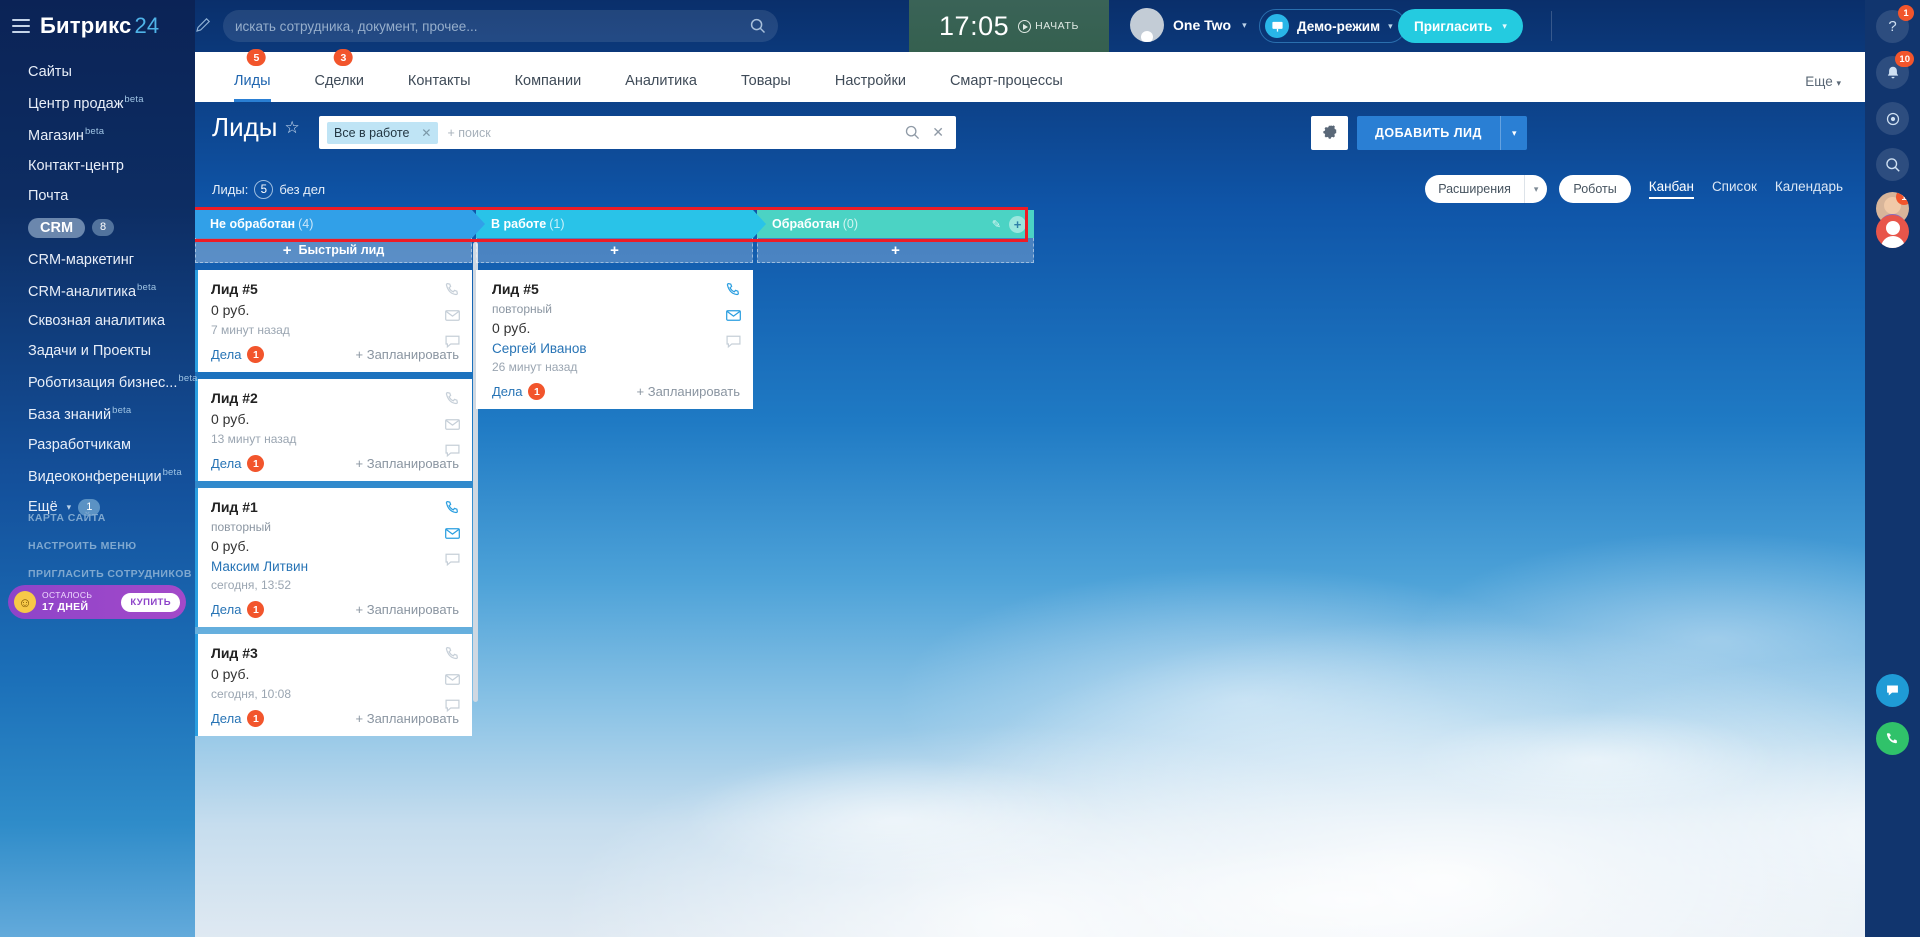 Image resolution: width=1920 pixels, height=937 pixels. Describe the element at coordinates (1892, 118) in the screenshot. I see `search-rail-icon` at that location.